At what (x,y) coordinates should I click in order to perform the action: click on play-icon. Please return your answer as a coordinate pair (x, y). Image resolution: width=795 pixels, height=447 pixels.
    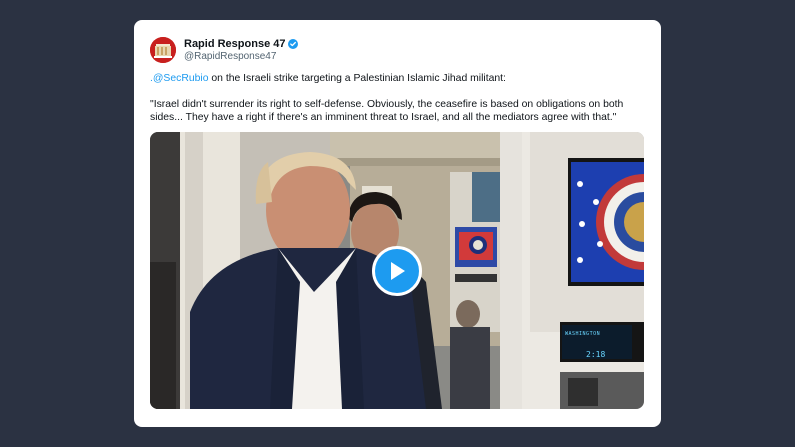
    Looking at the image, I should click on (398, 271).